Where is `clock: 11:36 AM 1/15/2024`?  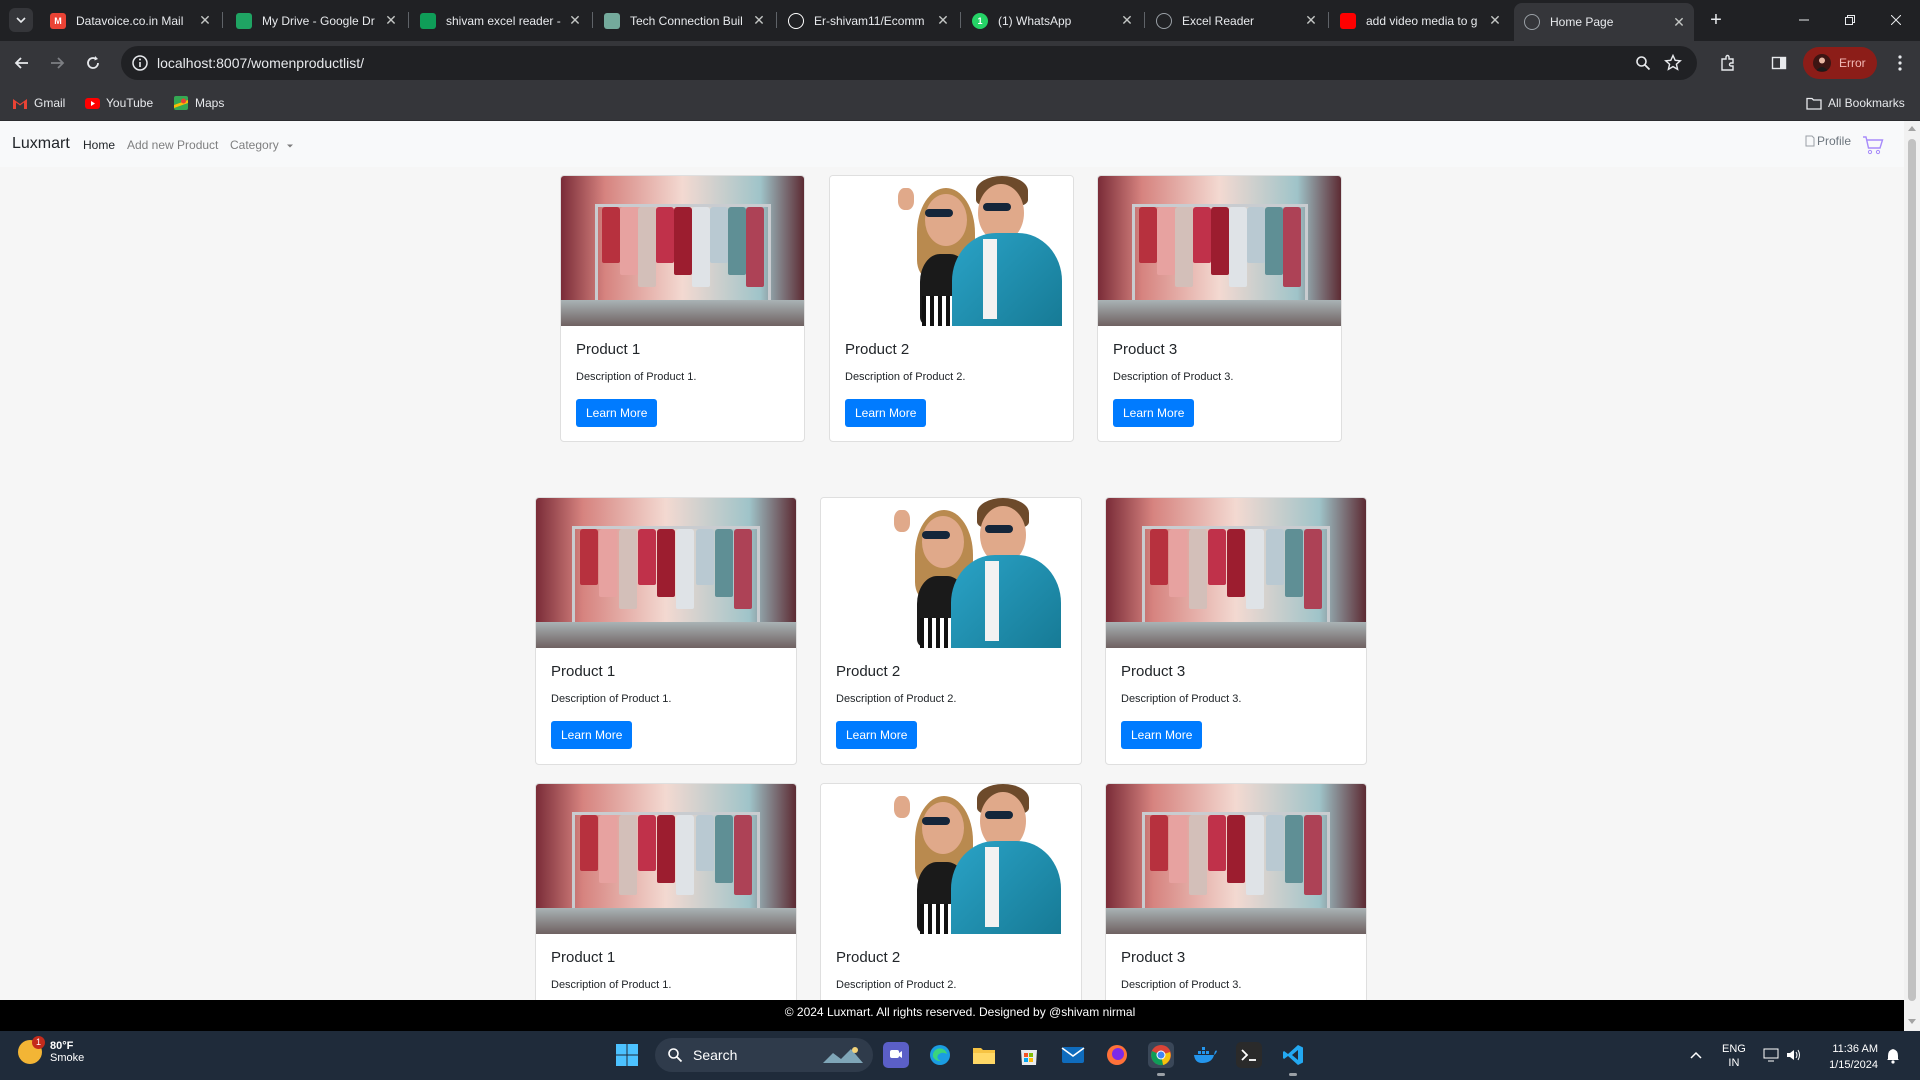
clock: 11:36 AM 1/15/2024 is located at coordinates (1850, 1057).